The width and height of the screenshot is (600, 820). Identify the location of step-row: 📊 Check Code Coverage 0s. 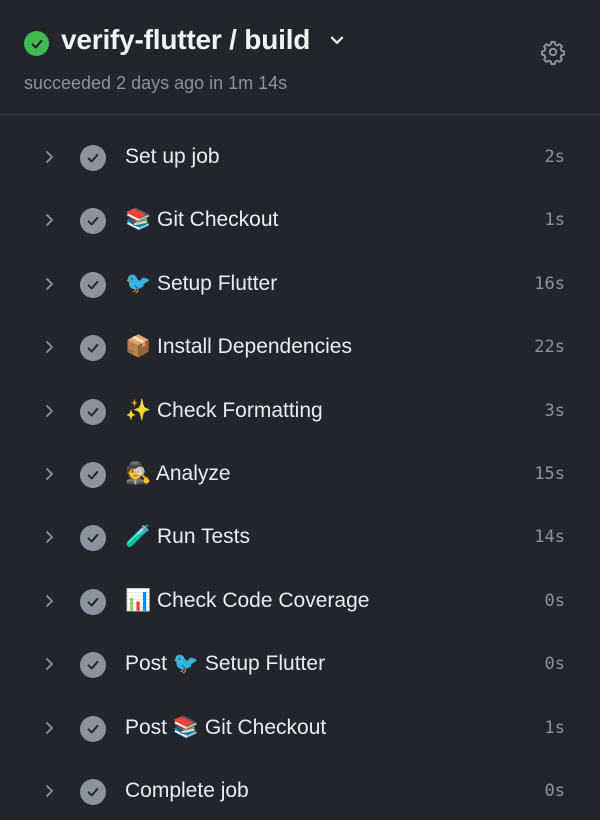
(300, 602).